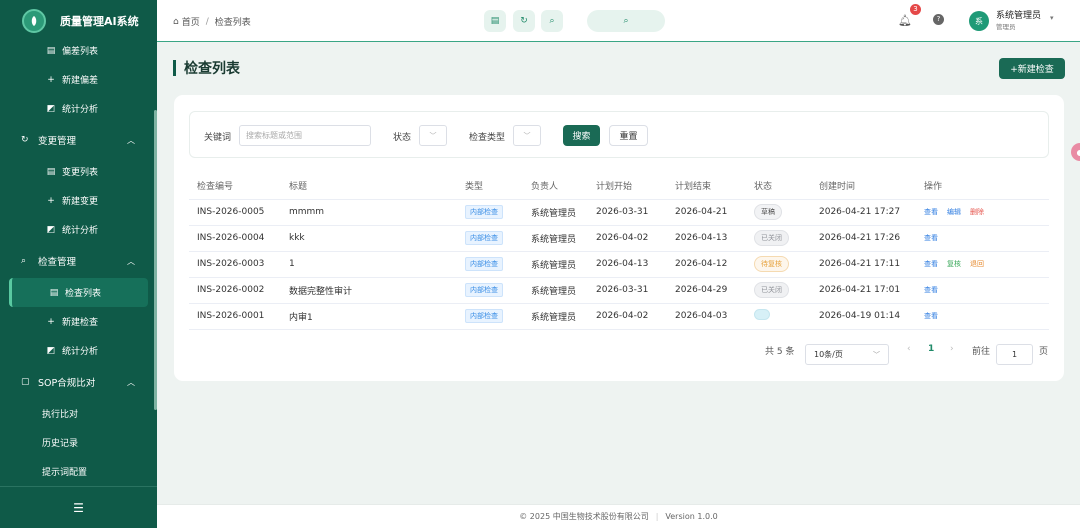  Describe the element at coordinates (490, 186) in the screenshot. I see `column-header: 类型` at that location.